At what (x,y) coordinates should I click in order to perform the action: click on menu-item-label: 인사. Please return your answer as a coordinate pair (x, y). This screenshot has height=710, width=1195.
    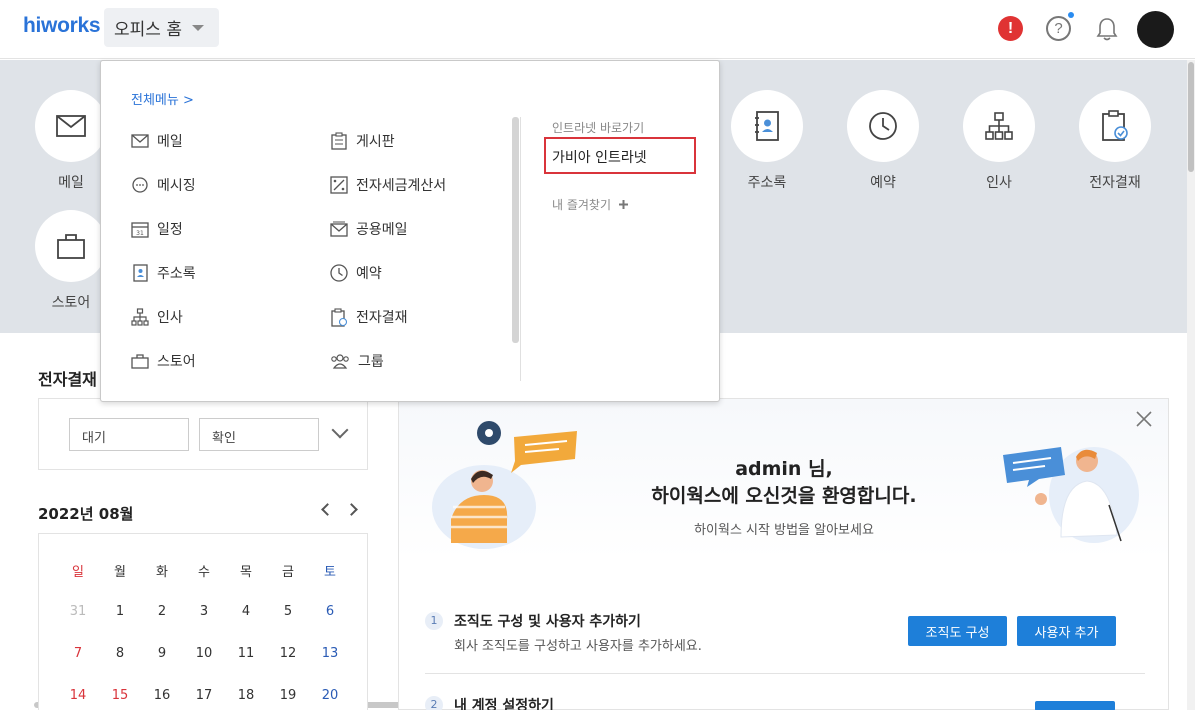
    Looking at the image, I should click on (170, 318).